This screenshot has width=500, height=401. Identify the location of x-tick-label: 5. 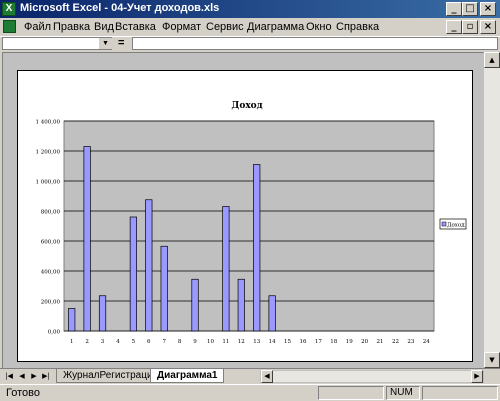
(134, 342).